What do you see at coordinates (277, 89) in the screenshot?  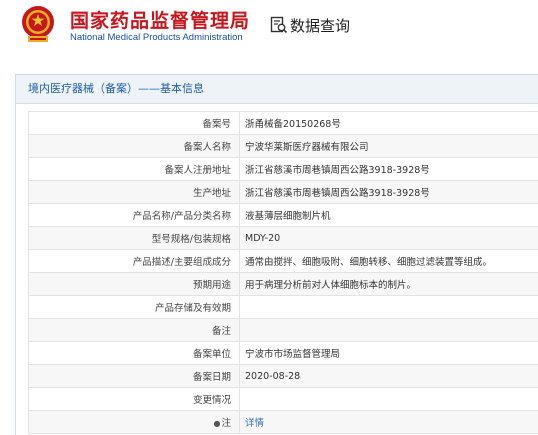 I see `panel-title: 境内医疗器械（备案）——基本信息` at bounding box center [277, 89].